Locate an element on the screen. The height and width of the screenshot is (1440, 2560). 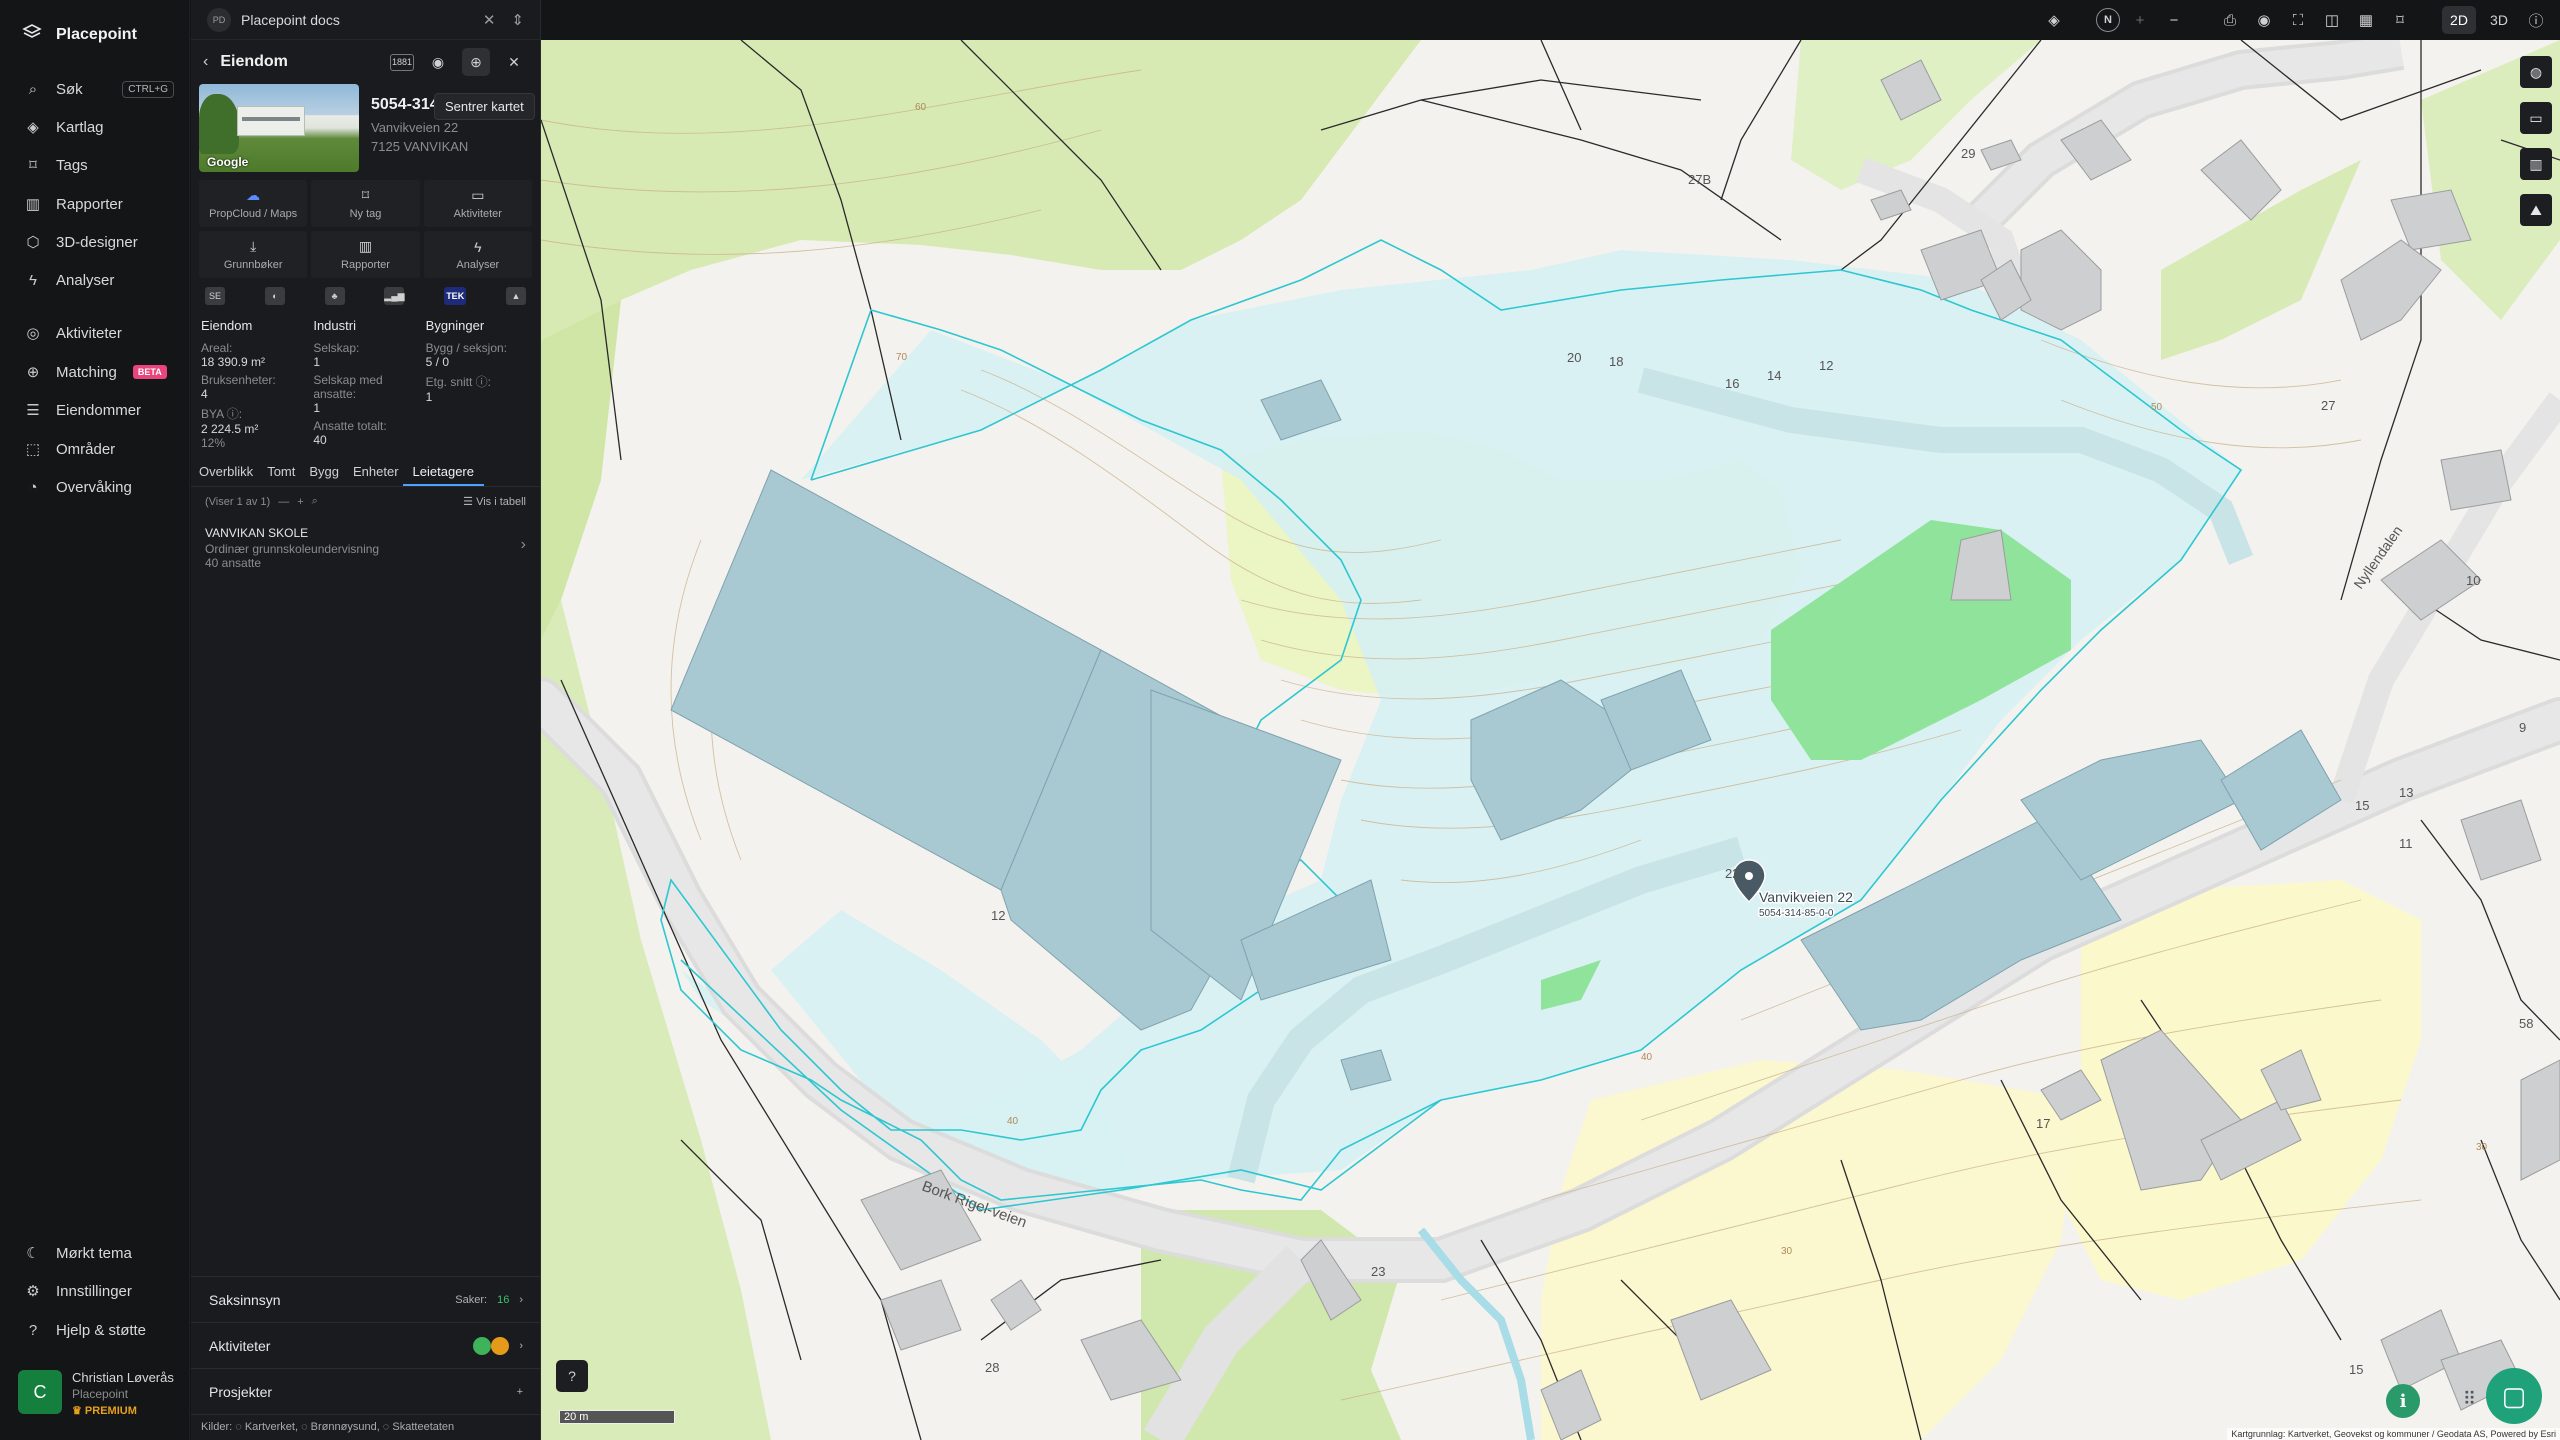
mode-2d-button: 2D is located at coordinates (2459, 20).